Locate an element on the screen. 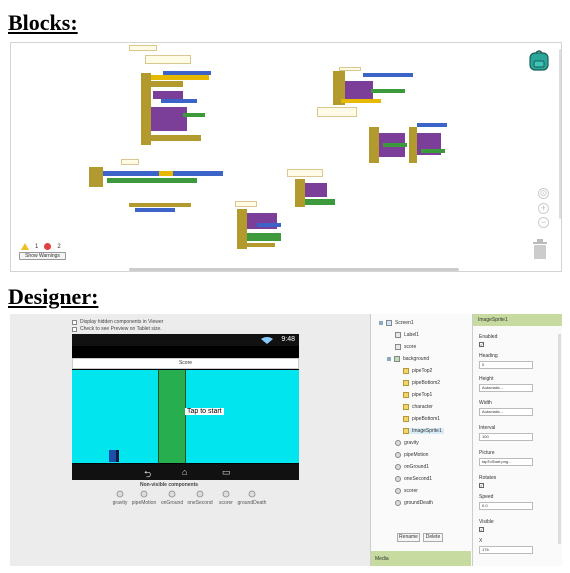 The height and width of the screenshot is (573, 570). tree-item-clock: onGround1 is located at coordinates (412, 467).